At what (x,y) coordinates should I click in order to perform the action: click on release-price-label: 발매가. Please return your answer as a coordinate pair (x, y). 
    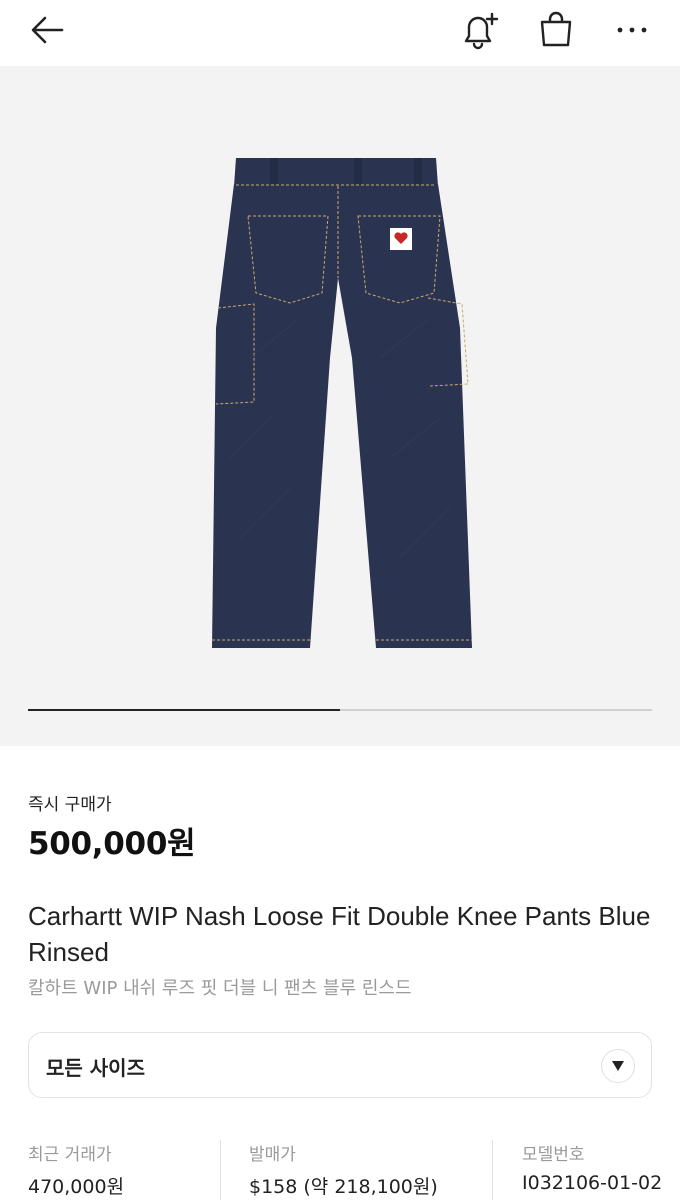
    Looking at the image, I should click on (272, 1155).